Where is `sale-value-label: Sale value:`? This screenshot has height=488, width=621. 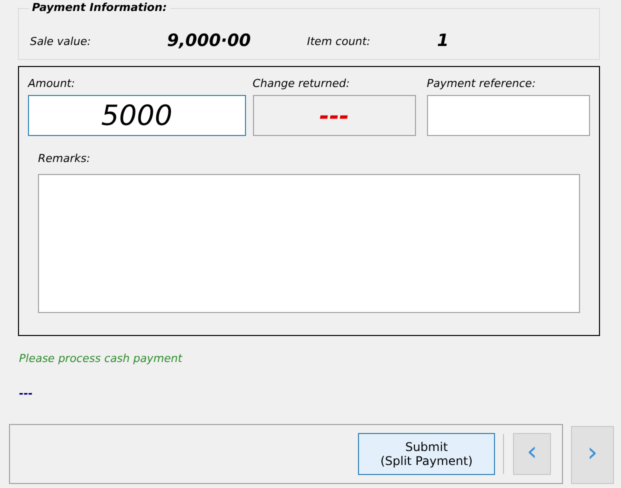 sale-value-label: Sale value: is located at coordinates (61, 42).